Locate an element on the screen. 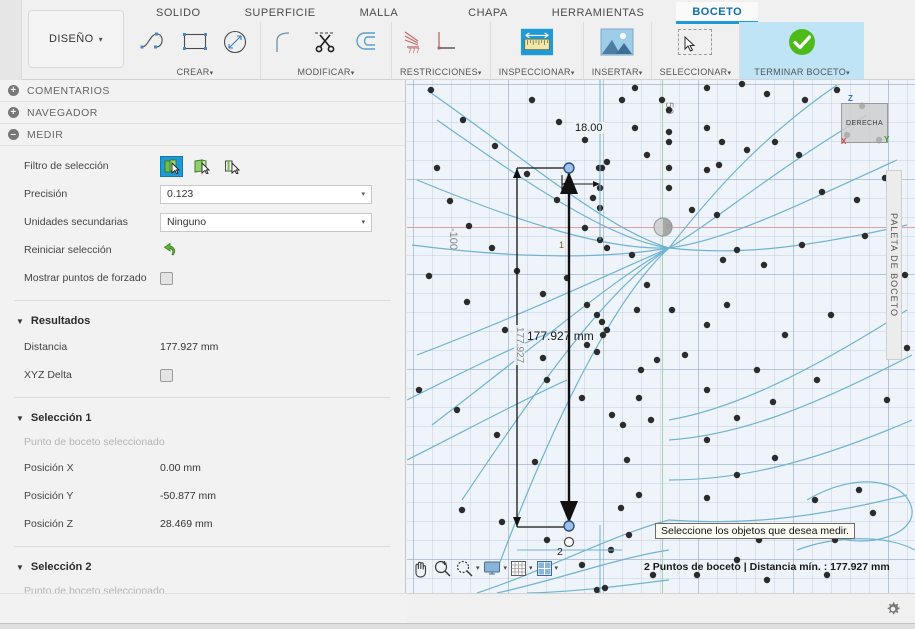  tab-solido-label: SOLIDO is located at coordinates (178, 13).